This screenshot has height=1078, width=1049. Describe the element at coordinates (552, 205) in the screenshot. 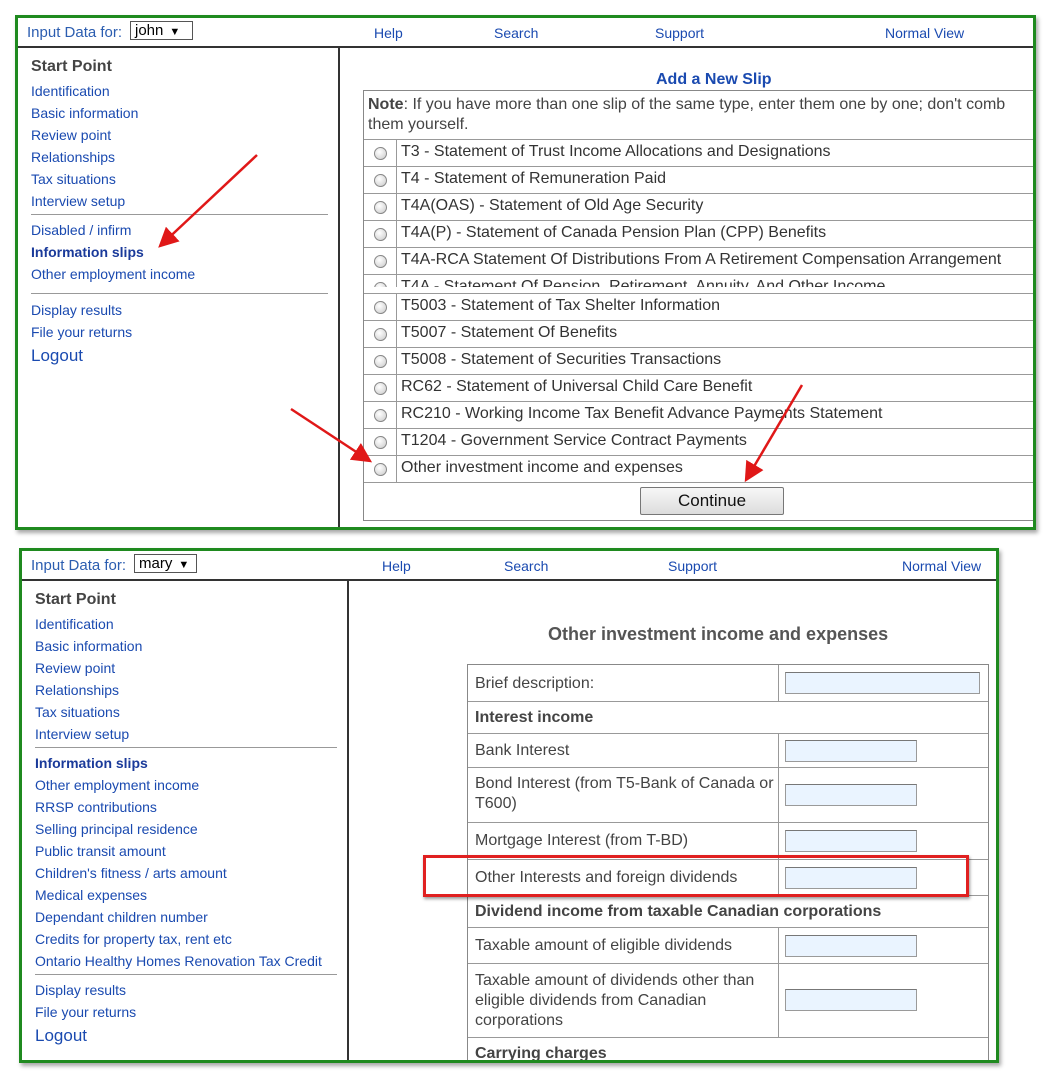

I see `slip-label: T4A(OAS) - Statement of Old Age Security` at that location.